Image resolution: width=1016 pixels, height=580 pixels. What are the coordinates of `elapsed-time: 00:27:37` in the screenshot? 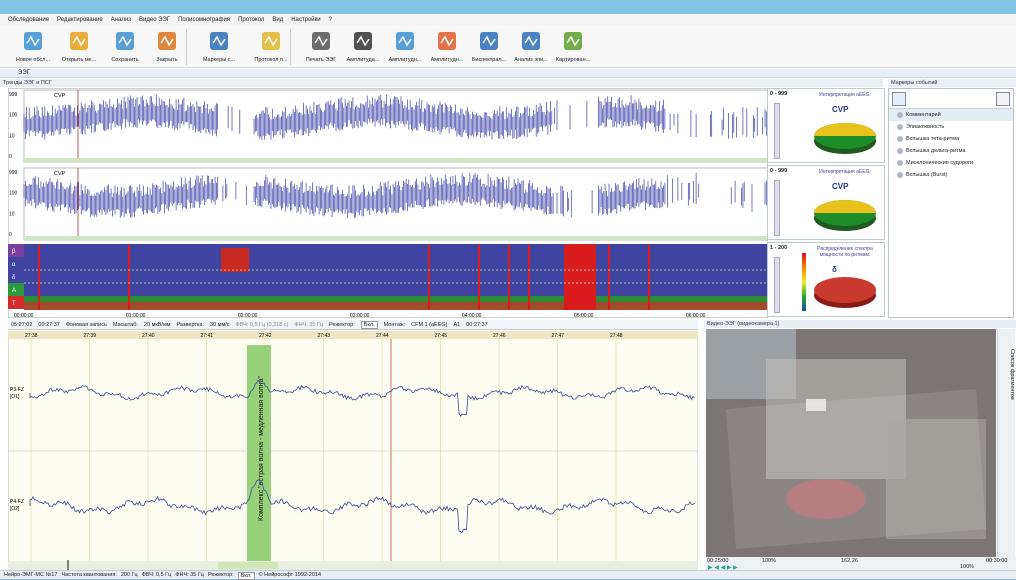 It's located at (49, 325).